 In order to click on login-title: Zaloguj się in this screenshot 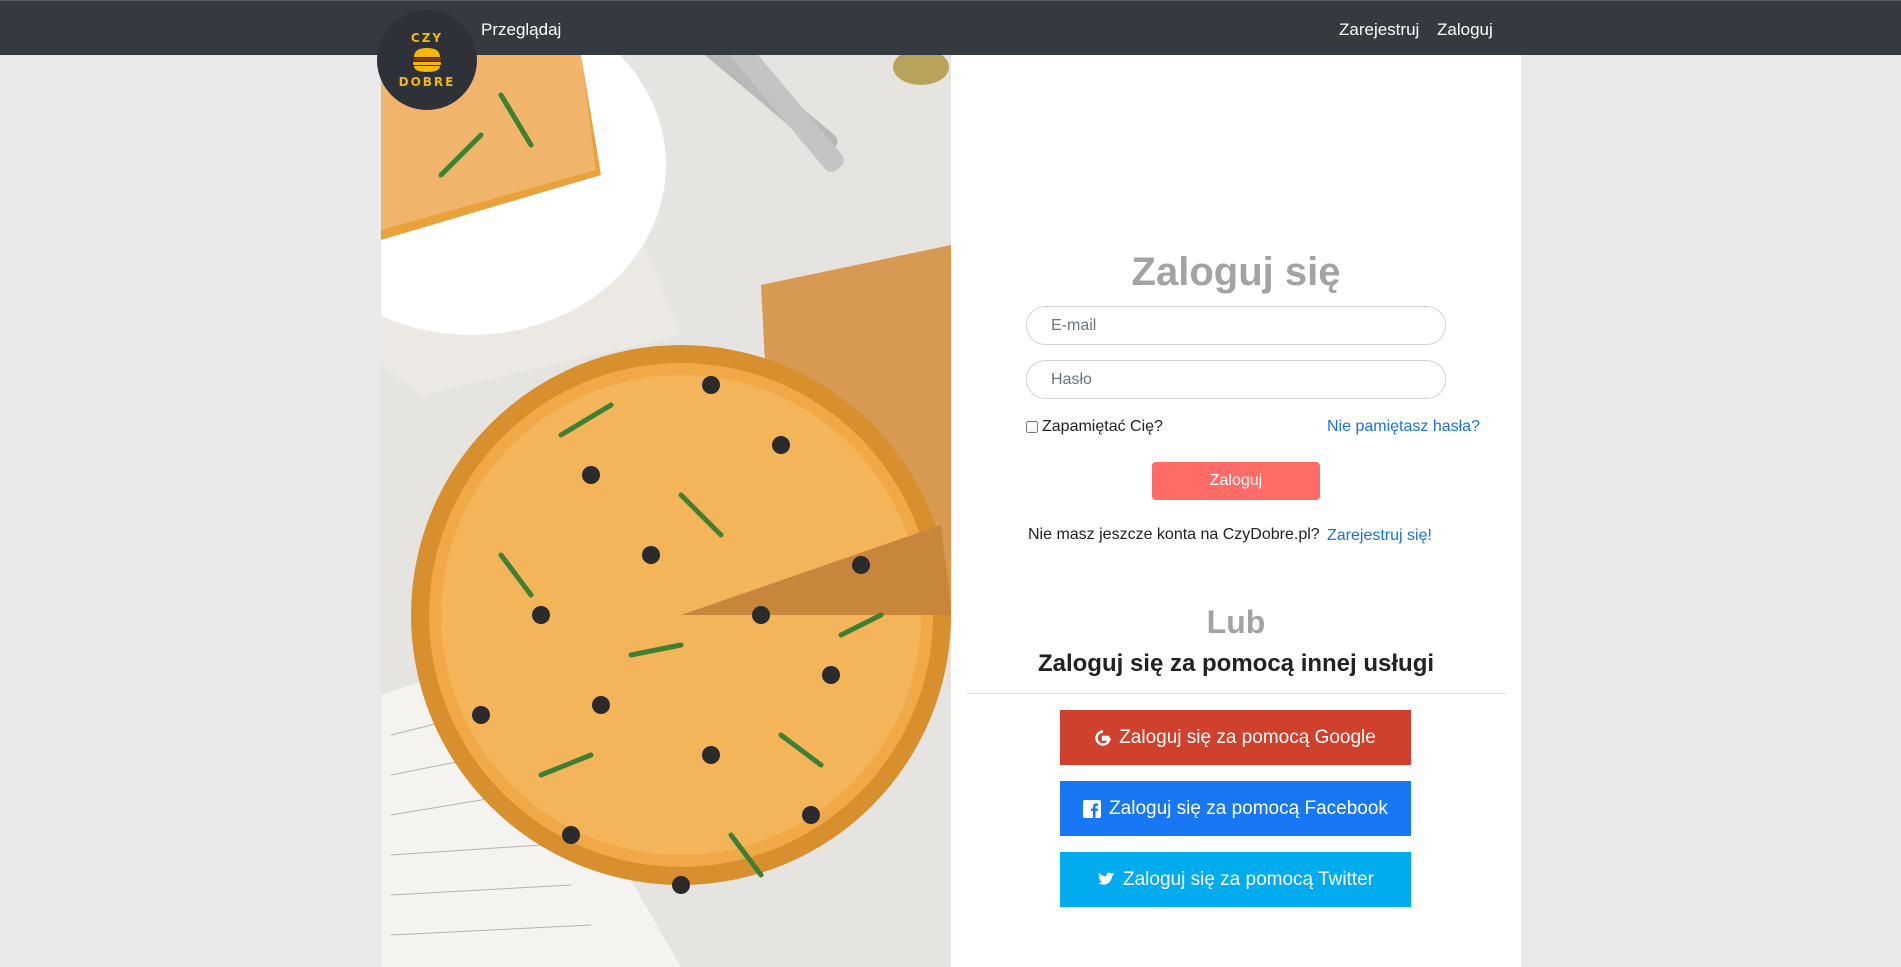, I will do `click(1236, 272)`.